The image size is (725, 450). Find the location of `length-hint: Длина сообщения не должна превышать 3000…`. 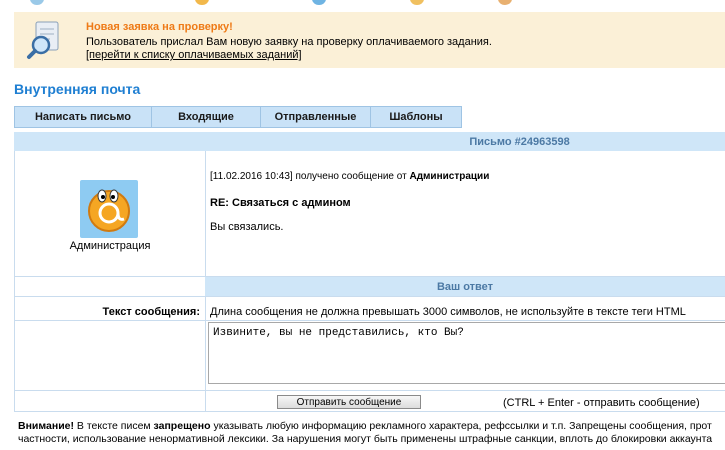

length-hint: Длина сообщения не должна превышать 3000… is located at coordinates (448, 312).